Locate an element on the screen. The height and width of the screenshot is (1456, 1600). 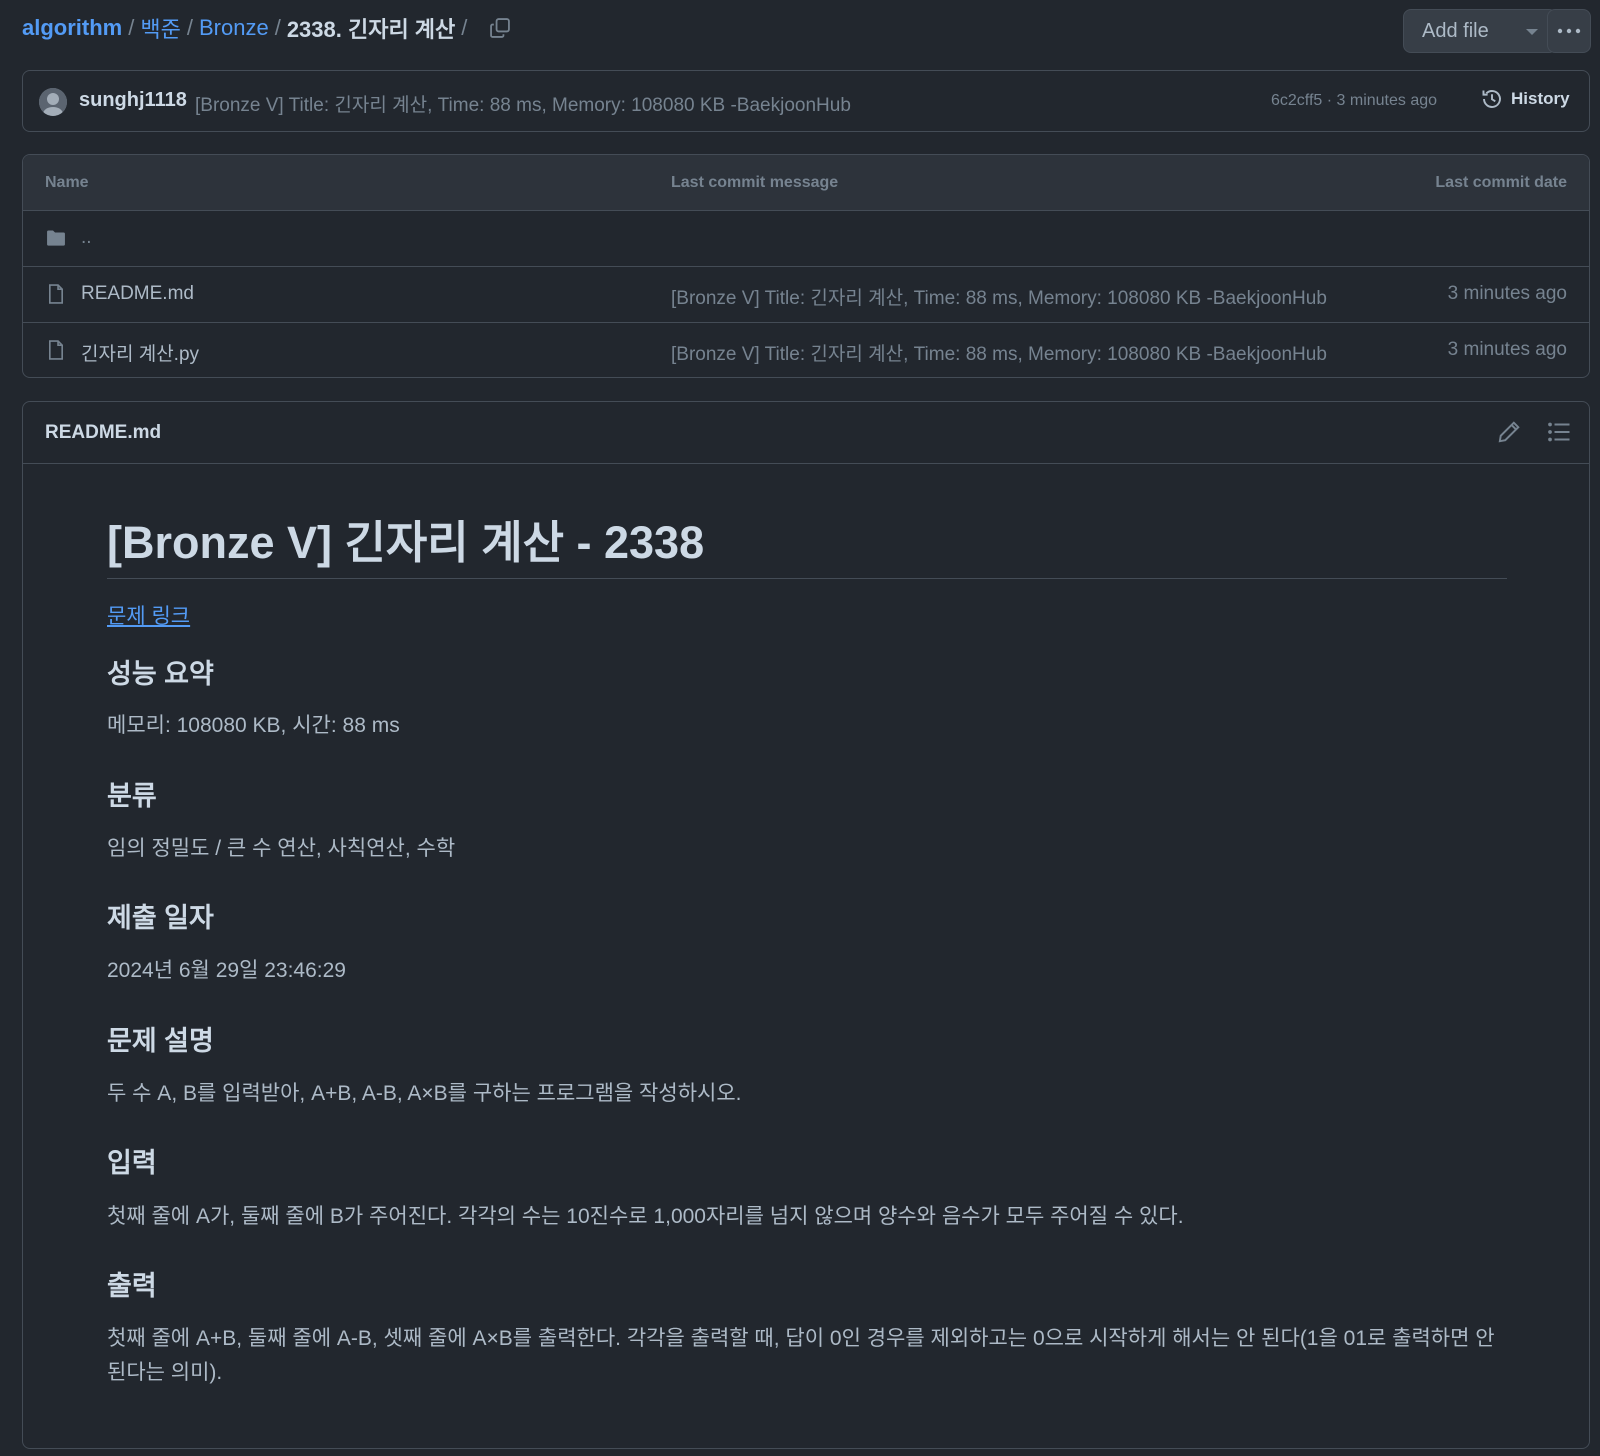
file-name-link: README.md is located at coordinates (137, 294).